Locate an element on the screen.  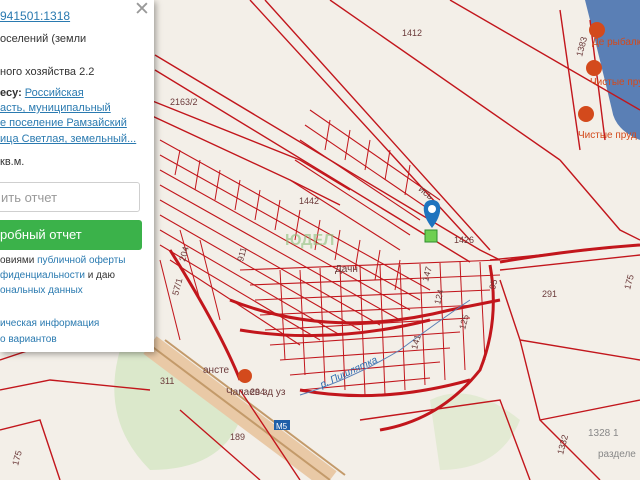
svg-text: Де рыбалк is located at coordinates (616, 42).